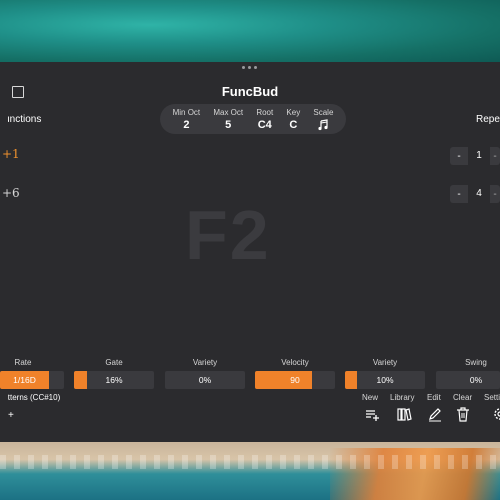 The image size is (500, 500). I want to click on scale-control: Scale, so click(323, 119).